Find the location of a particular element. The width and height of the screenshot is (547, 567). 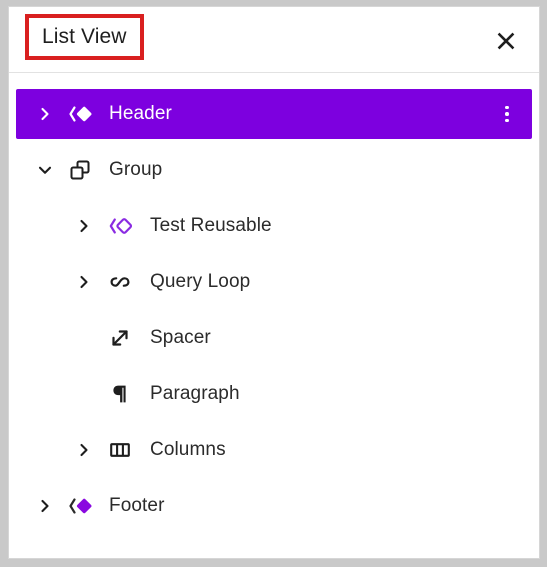

loop-icon is located at coordinates (120, 282).